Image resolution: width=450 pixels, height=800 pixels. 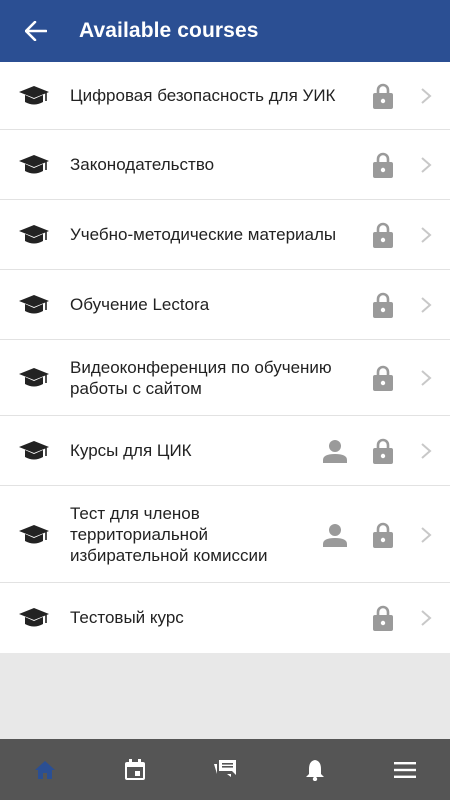 I want to click on nav-messages, so click(x=225, y=770).